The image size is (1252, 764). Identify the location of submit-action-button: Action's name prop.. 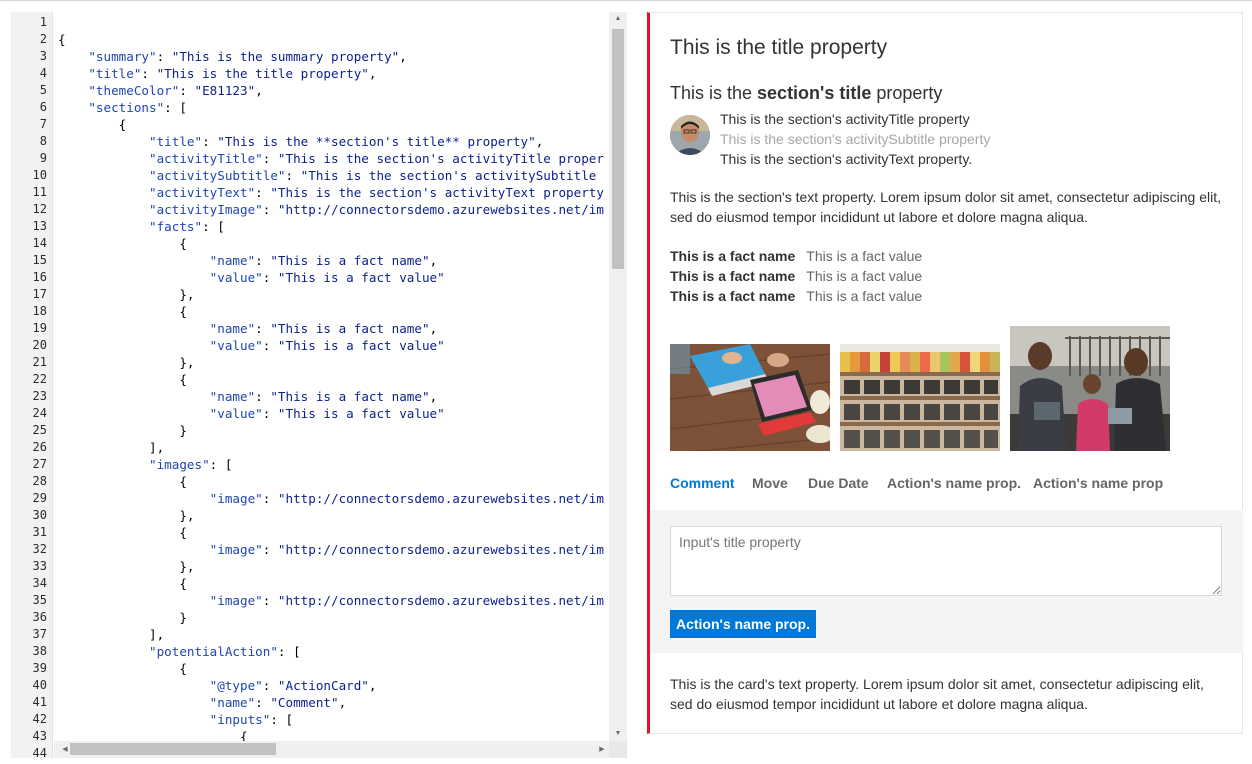
(743, 624).